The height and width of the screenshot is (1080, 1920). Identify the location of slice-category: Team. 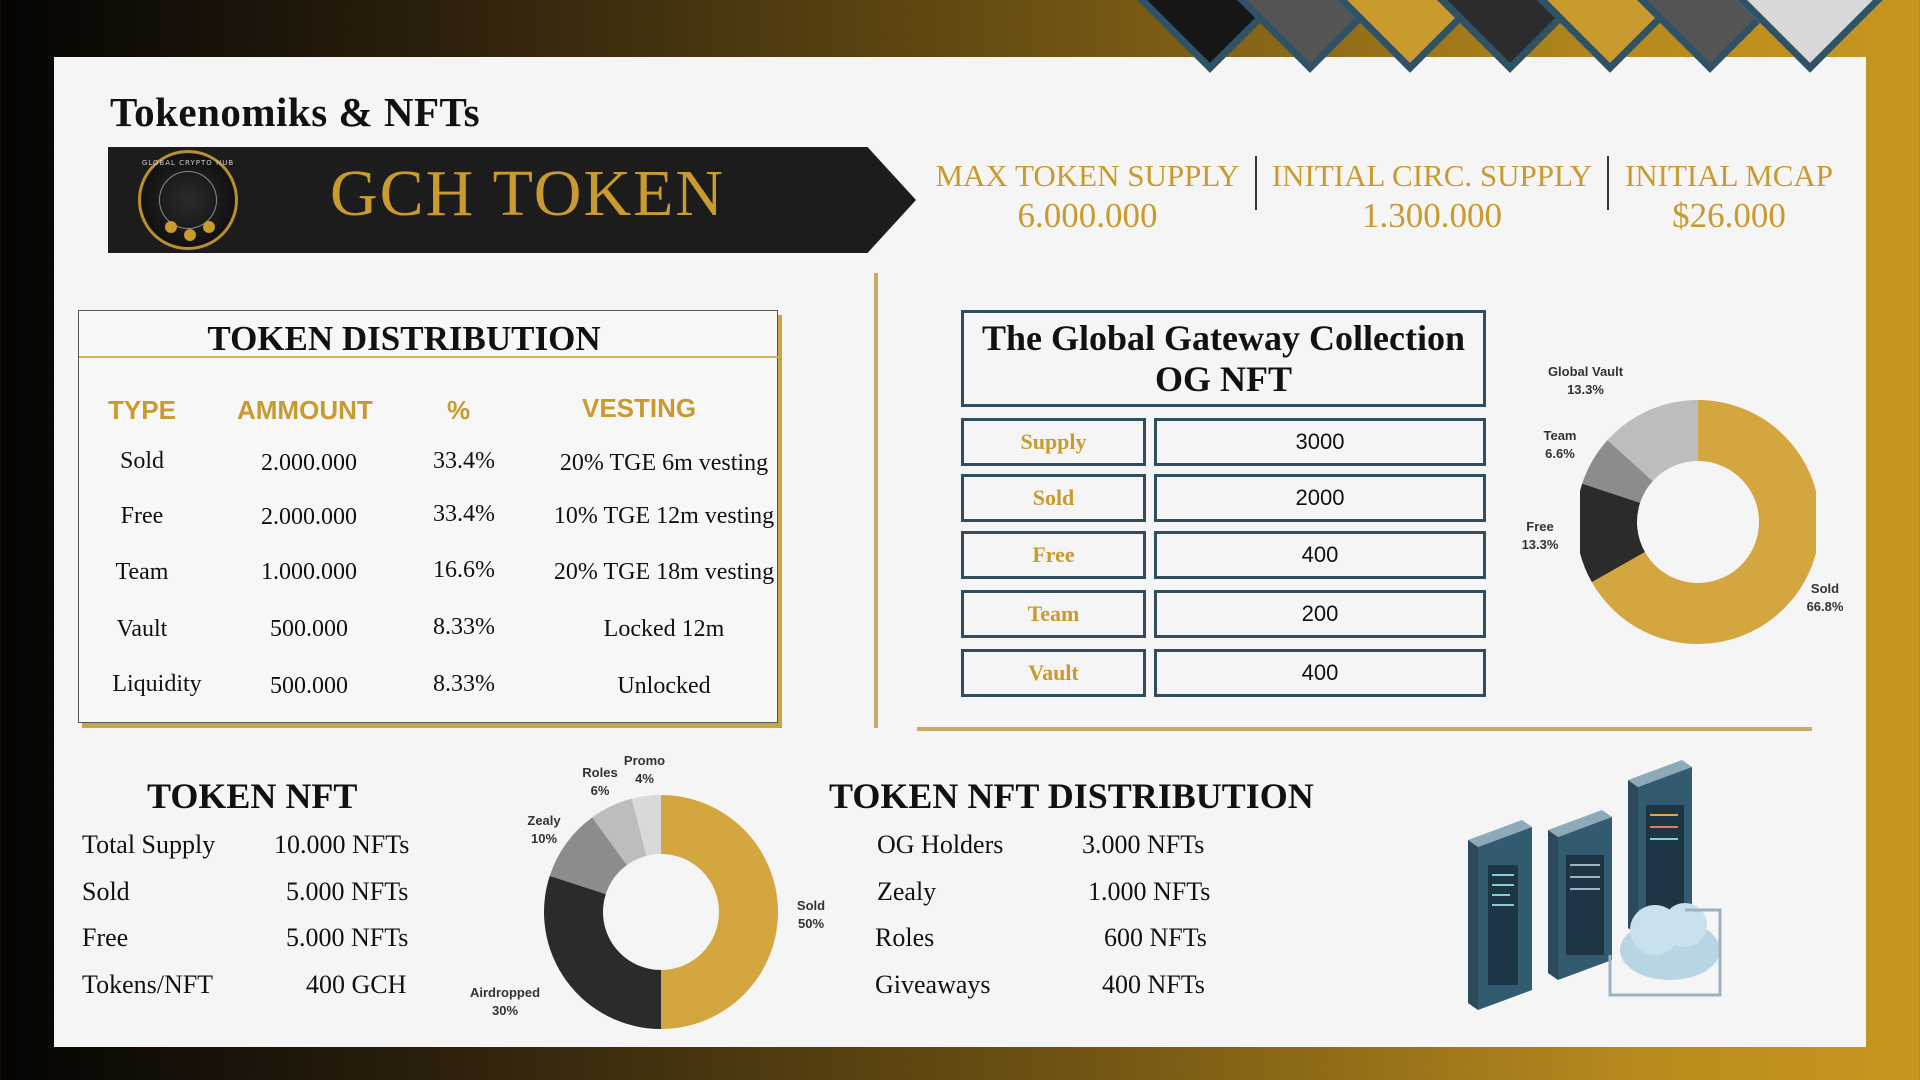
(1560, 435).